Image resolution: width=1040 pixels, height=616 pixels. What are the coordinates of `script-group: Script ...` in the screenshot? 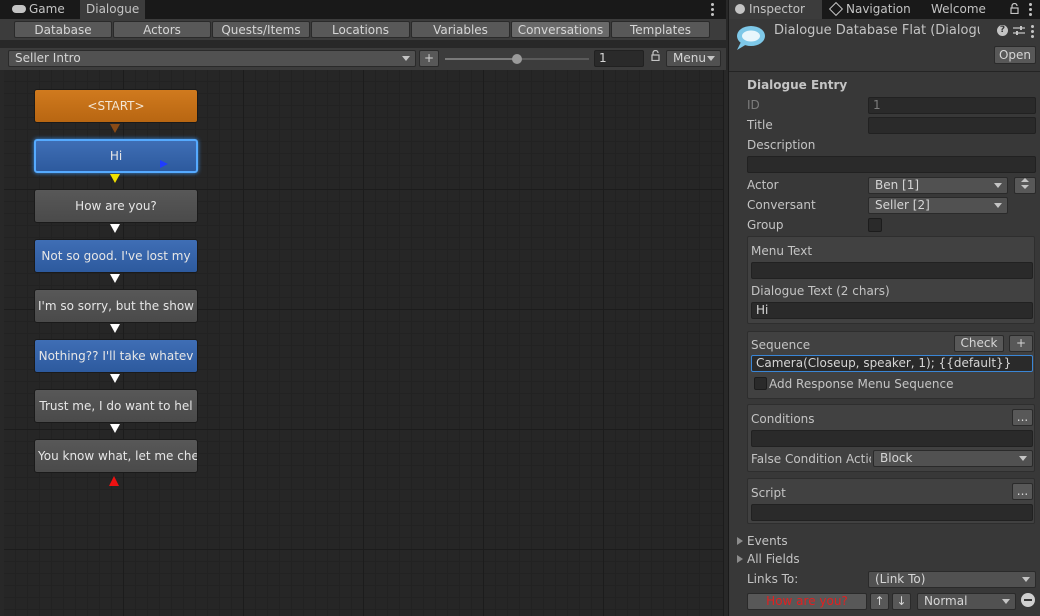 It's located at (891, 501).